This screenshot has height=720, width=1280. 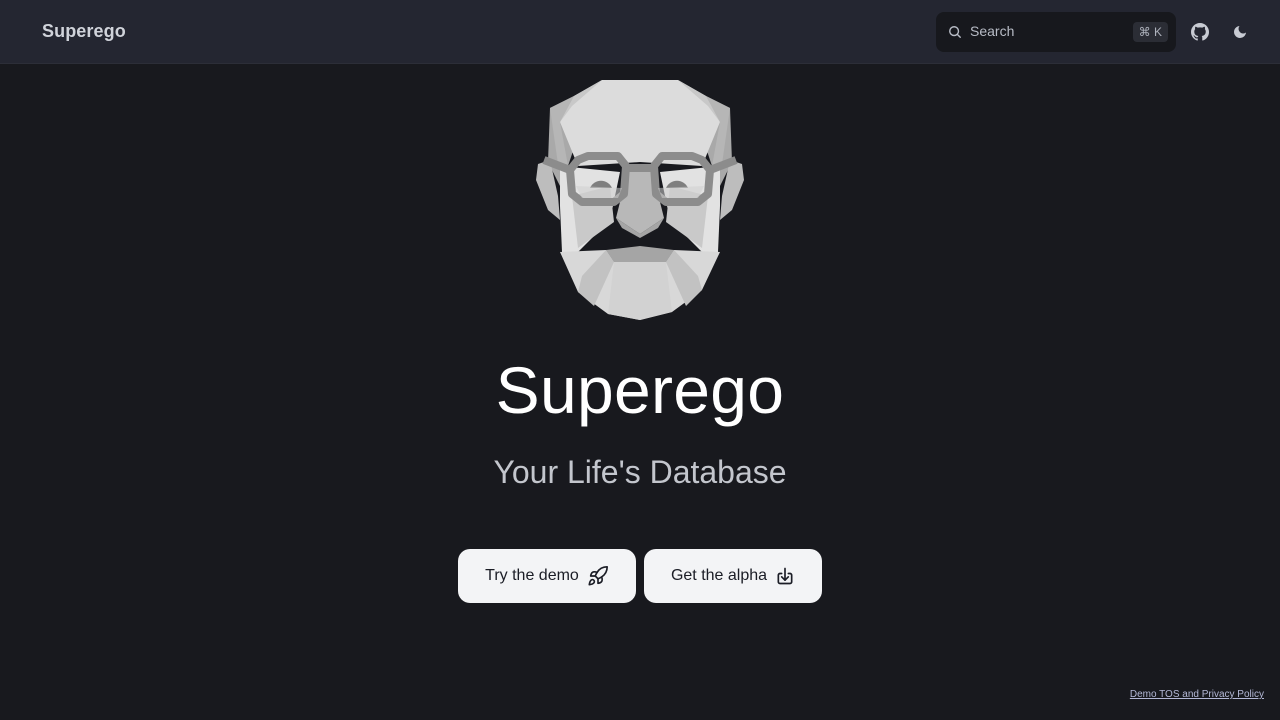 What do you see at coordinates (955, 32) in the screenshot?
I see `search-icon` at bounding box center [955, 32].